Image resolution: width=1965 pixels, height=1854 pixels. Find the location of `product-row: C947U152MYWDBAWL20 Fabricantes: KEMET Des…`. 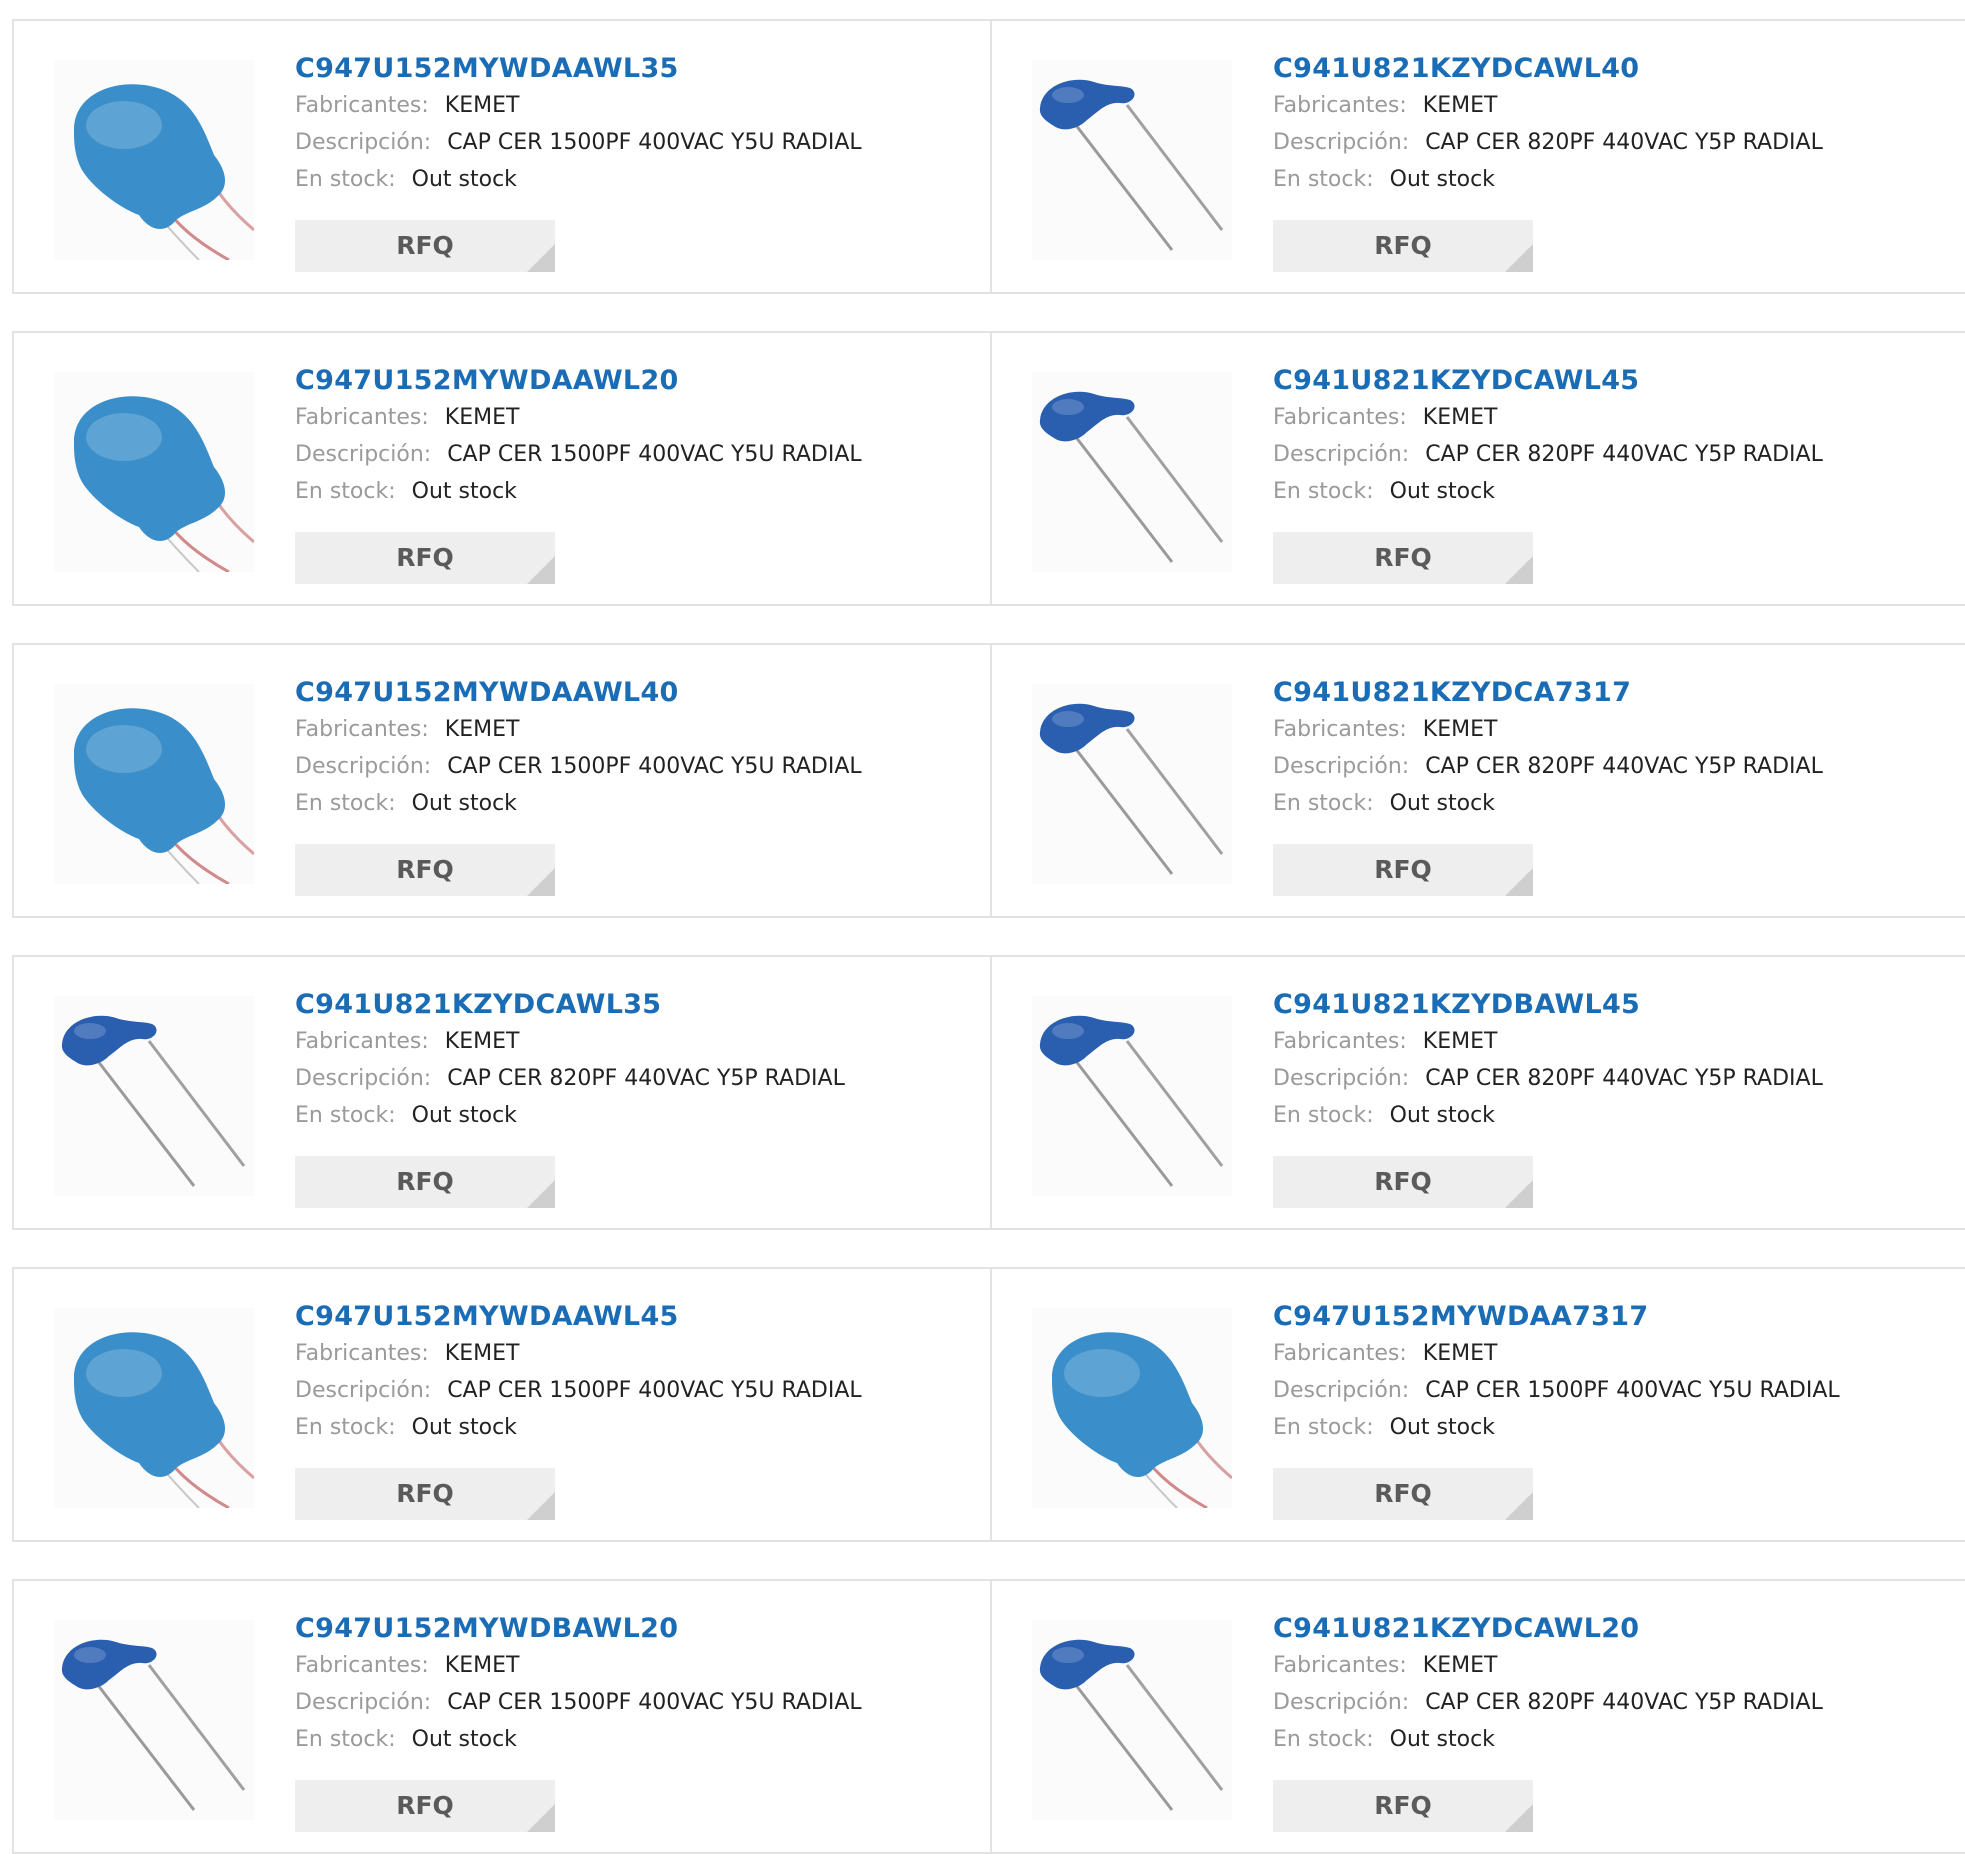

product-row: C947U152MYWDBAWL20 Fabricantes: KEMET Des… is located at coordinates (988, 1716).